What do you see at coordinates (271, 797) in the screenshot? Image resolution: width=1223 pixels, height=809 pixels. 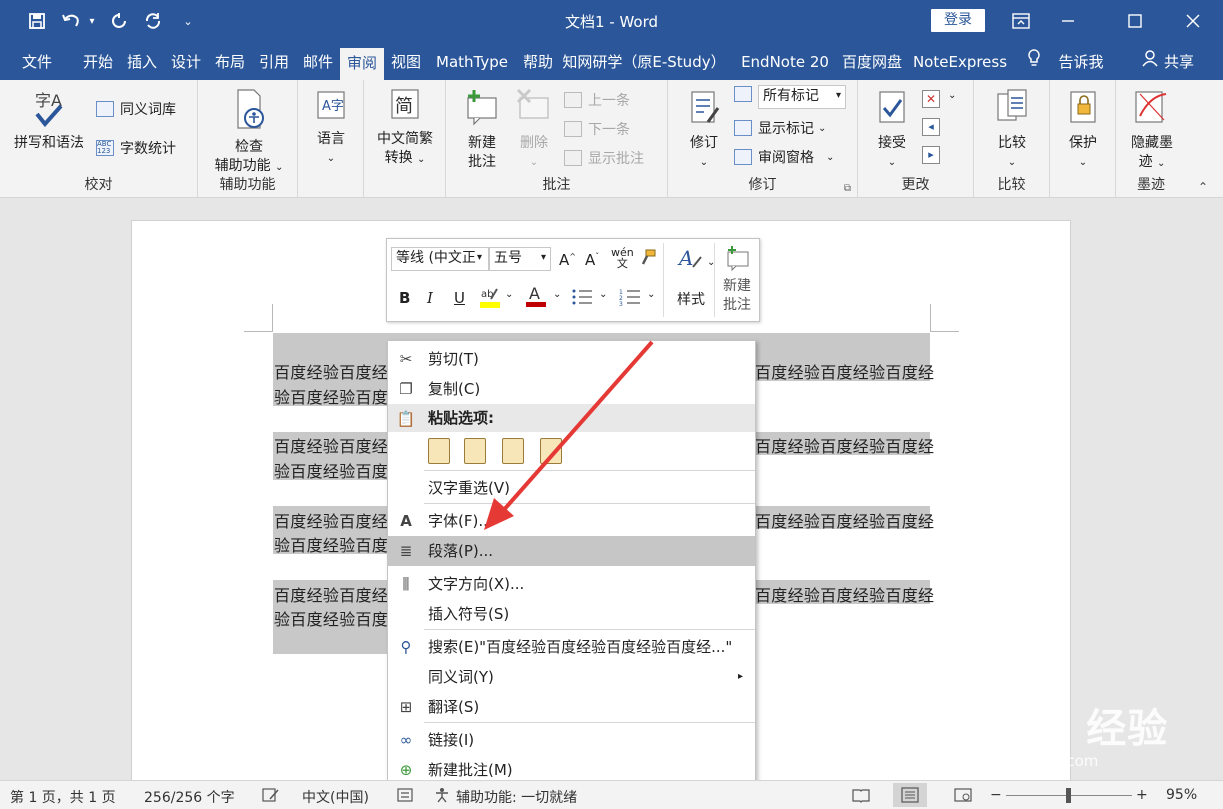 I see `proofing-status-icon` at bounding box center [271, 797].